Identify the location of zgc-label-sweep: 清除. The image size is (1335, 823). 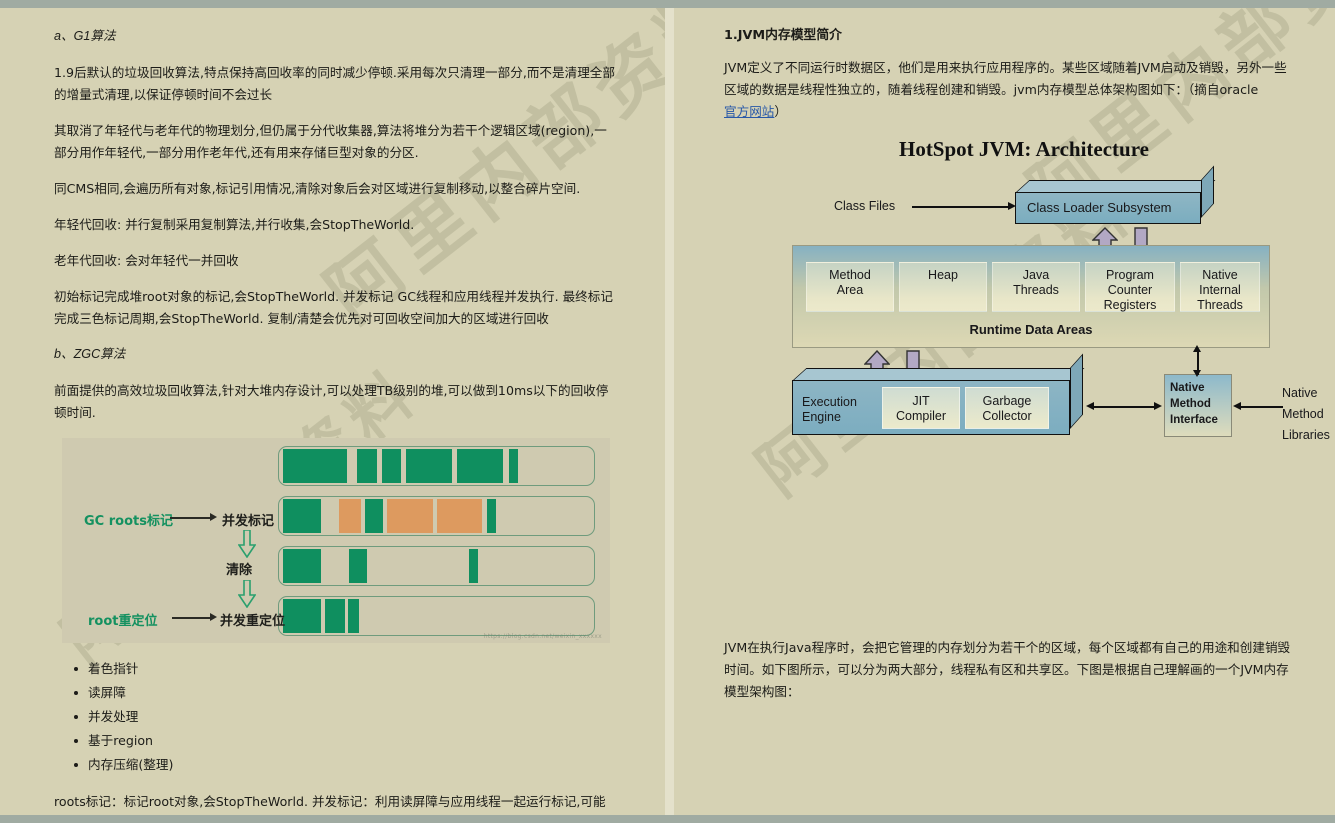
(239, 570).